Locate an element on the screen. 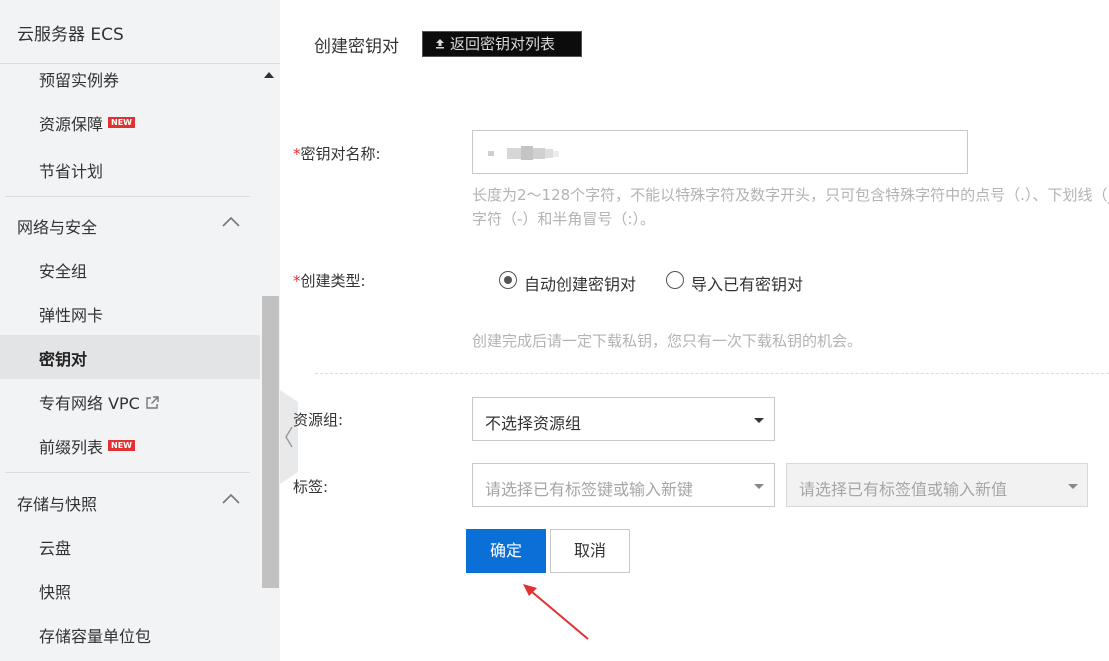  sidebar-item-key-pairs: 密钥对 is located at coordinates (130, 357).